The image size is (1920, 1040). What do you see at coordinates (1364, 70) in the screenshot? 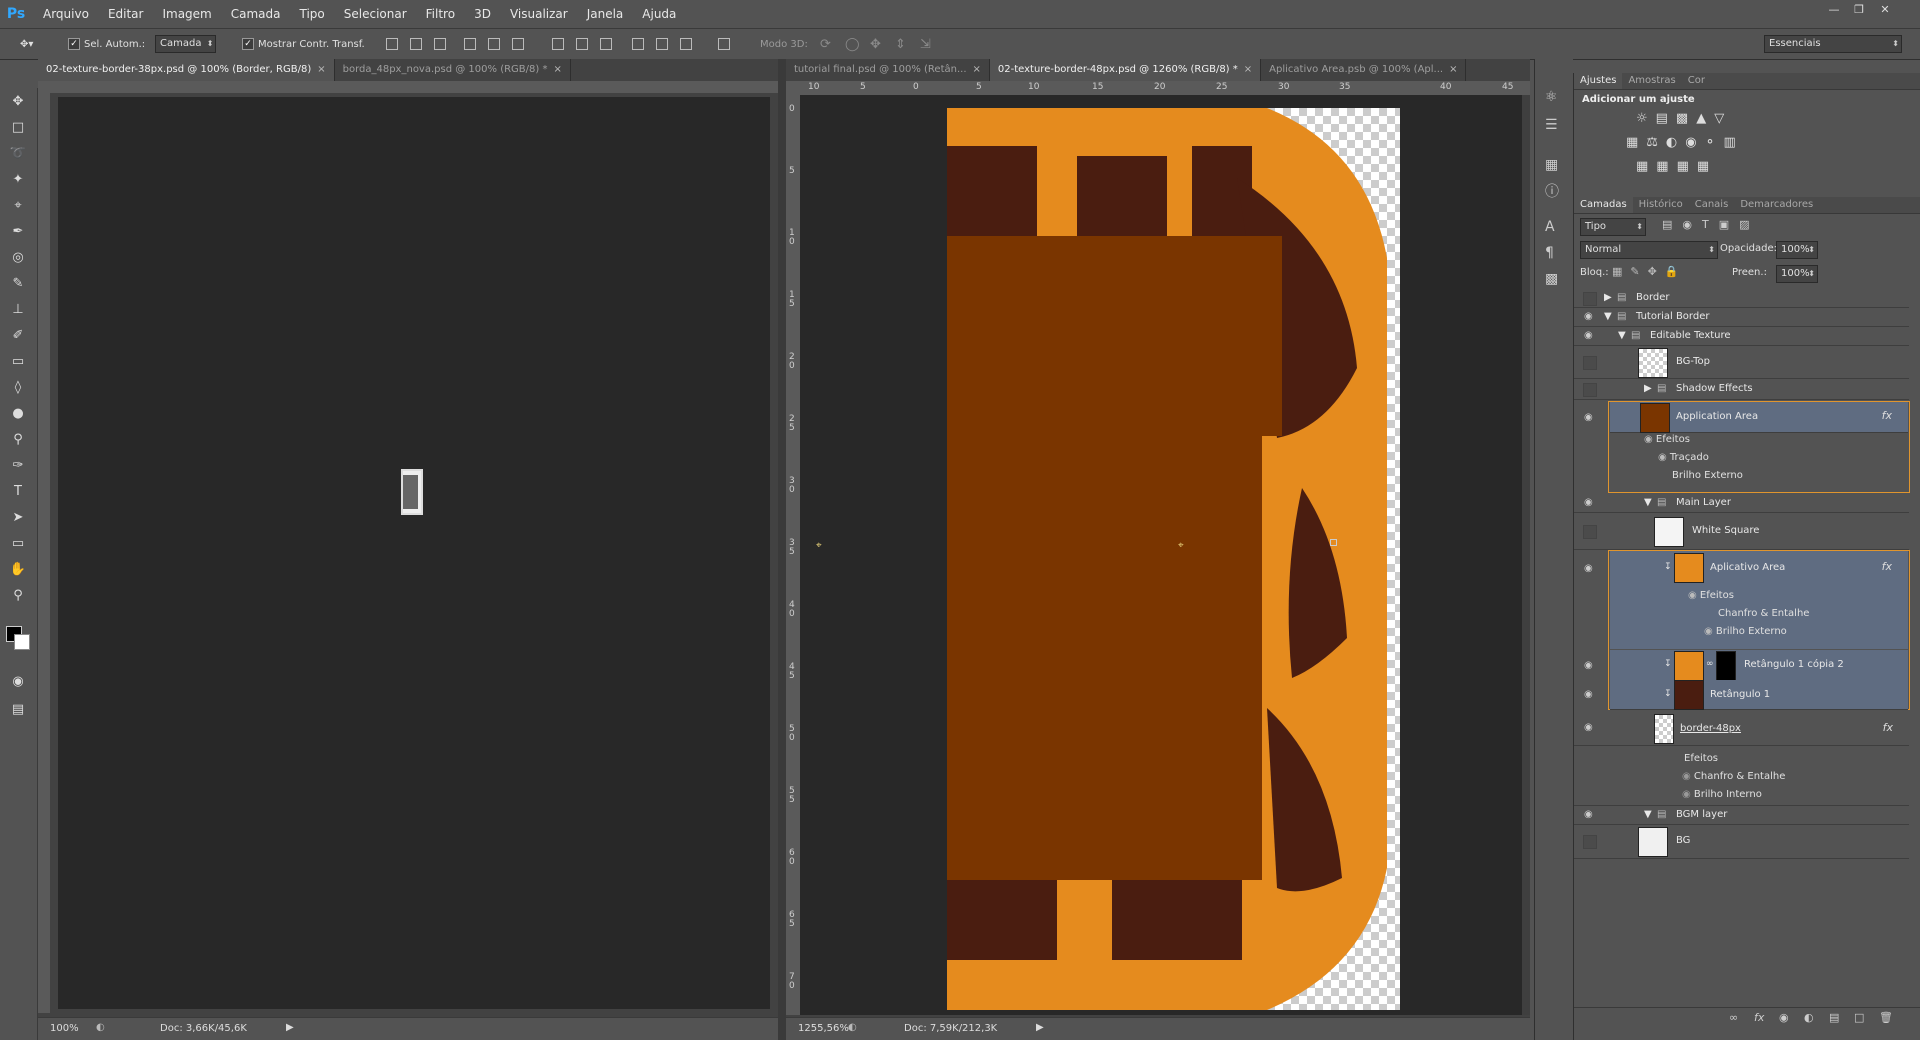
I see `doc-tab-aplicativo-area: Aplicativo Area.psb @ 100% (Apl... ×` at bounding box center [1364, 70].